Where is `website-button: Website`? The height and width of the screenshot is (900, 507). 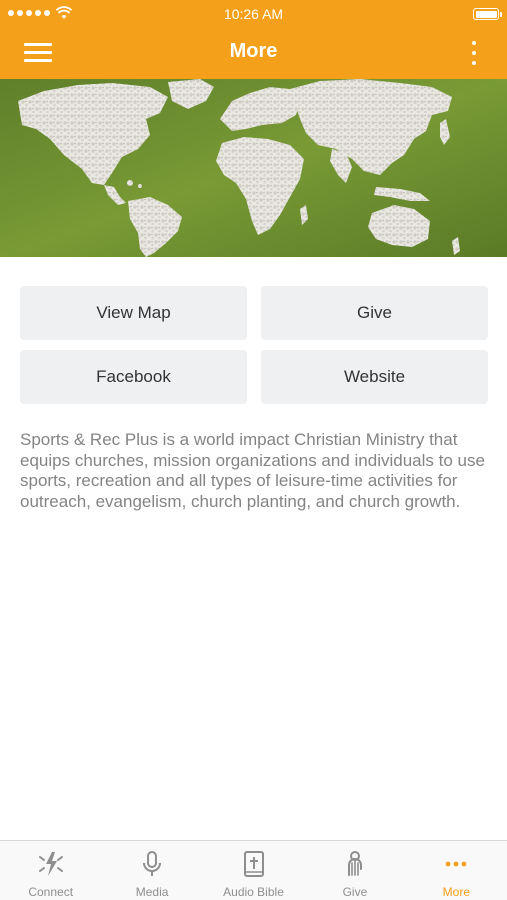
website-button: Website is located at coordinates (374, 377).